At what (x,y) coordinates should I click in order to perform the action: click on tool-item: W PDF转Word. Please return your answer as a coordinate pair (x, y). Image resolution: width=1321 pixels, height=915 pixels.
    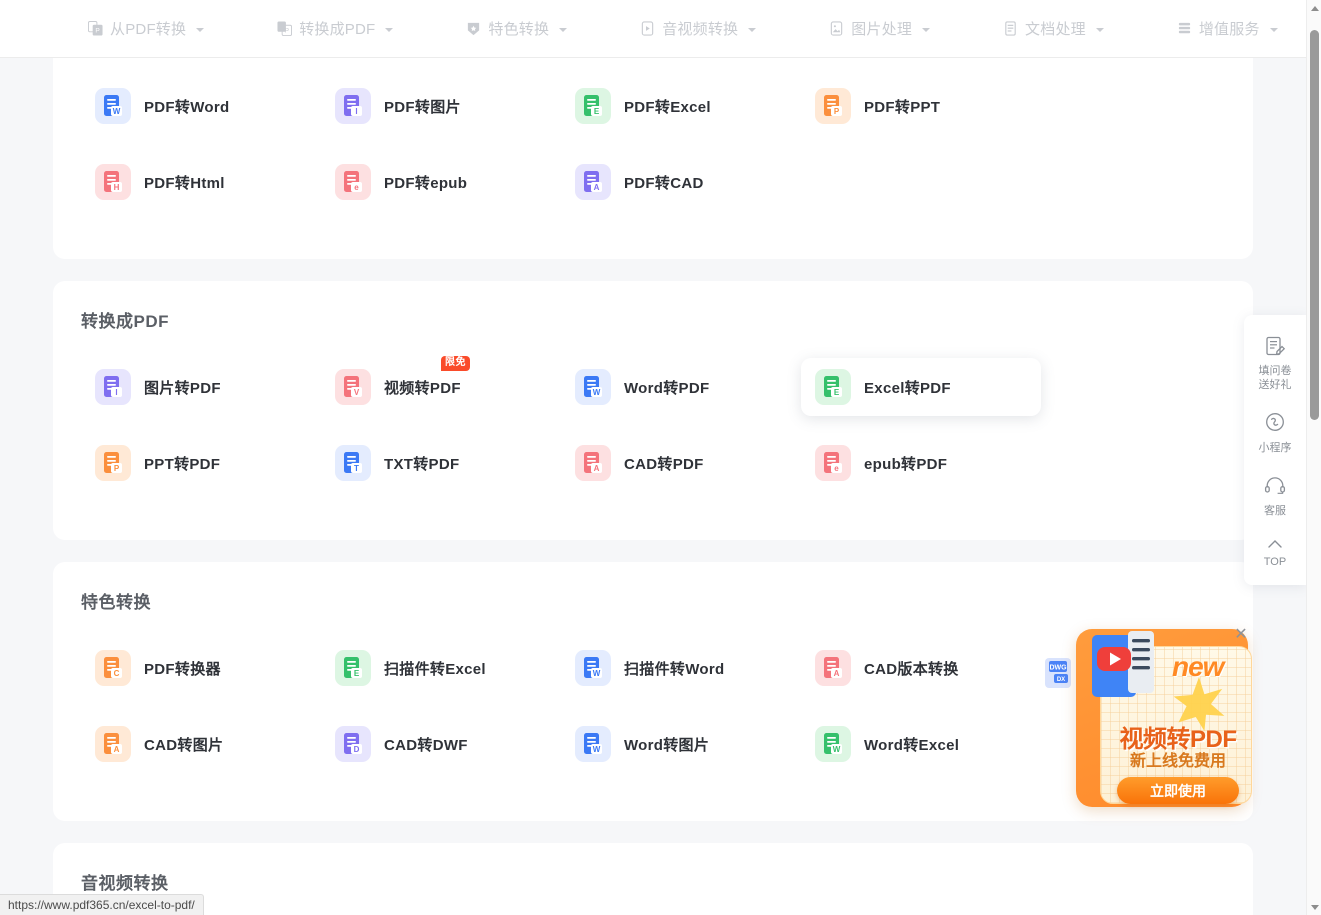
    Looking at the image, I should click on (201, 106).